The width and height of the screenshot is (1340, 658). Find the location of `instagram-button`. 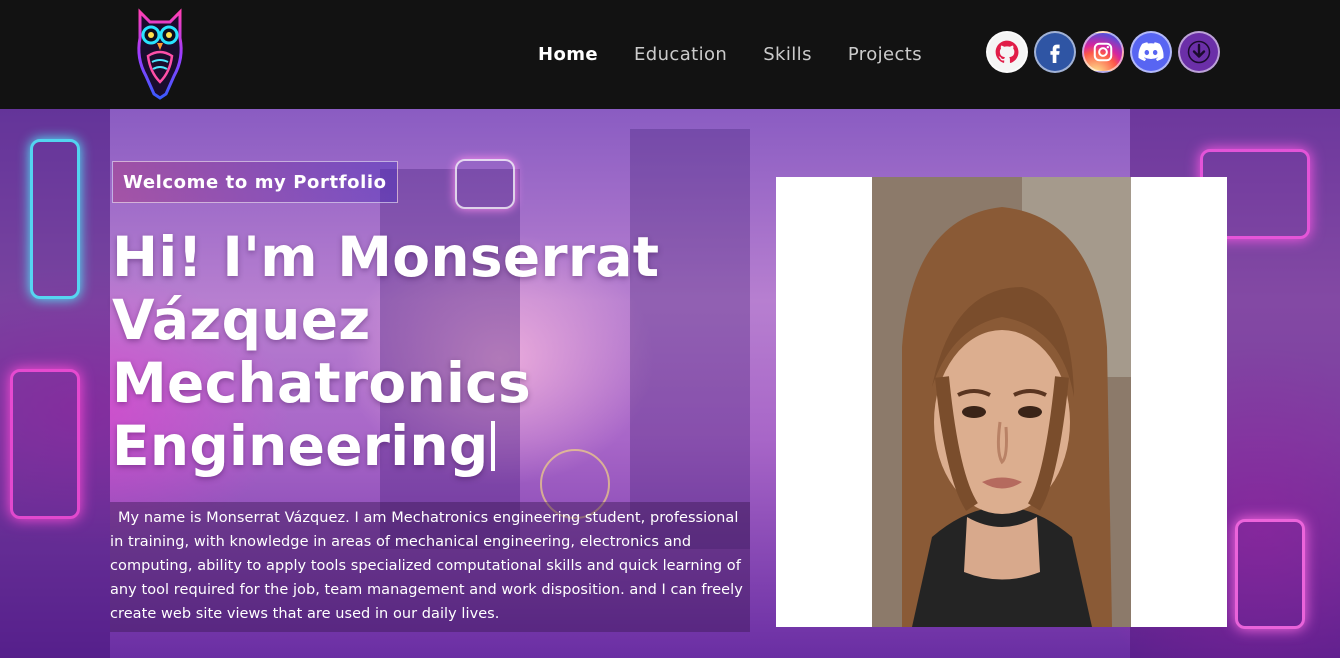

instagram-button is located at coordinates (1103, 52).